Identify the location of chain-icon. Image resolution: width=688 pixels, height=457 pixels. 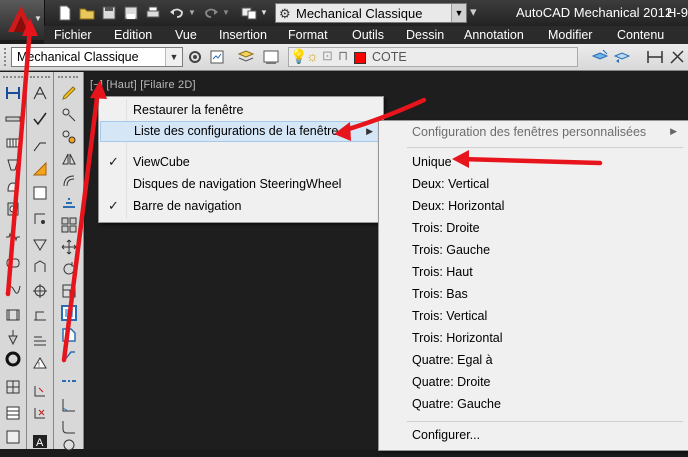
(13, 263).